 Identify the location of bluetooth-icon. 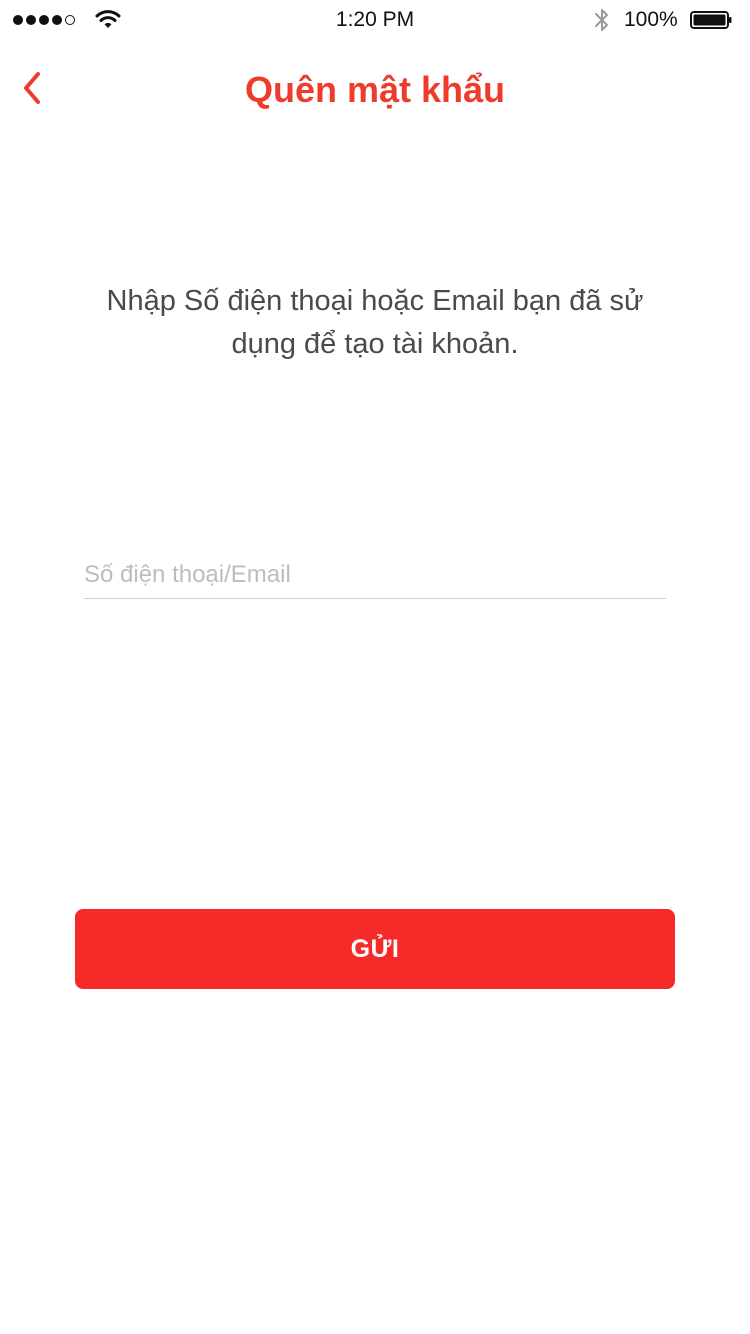
(601, 20).